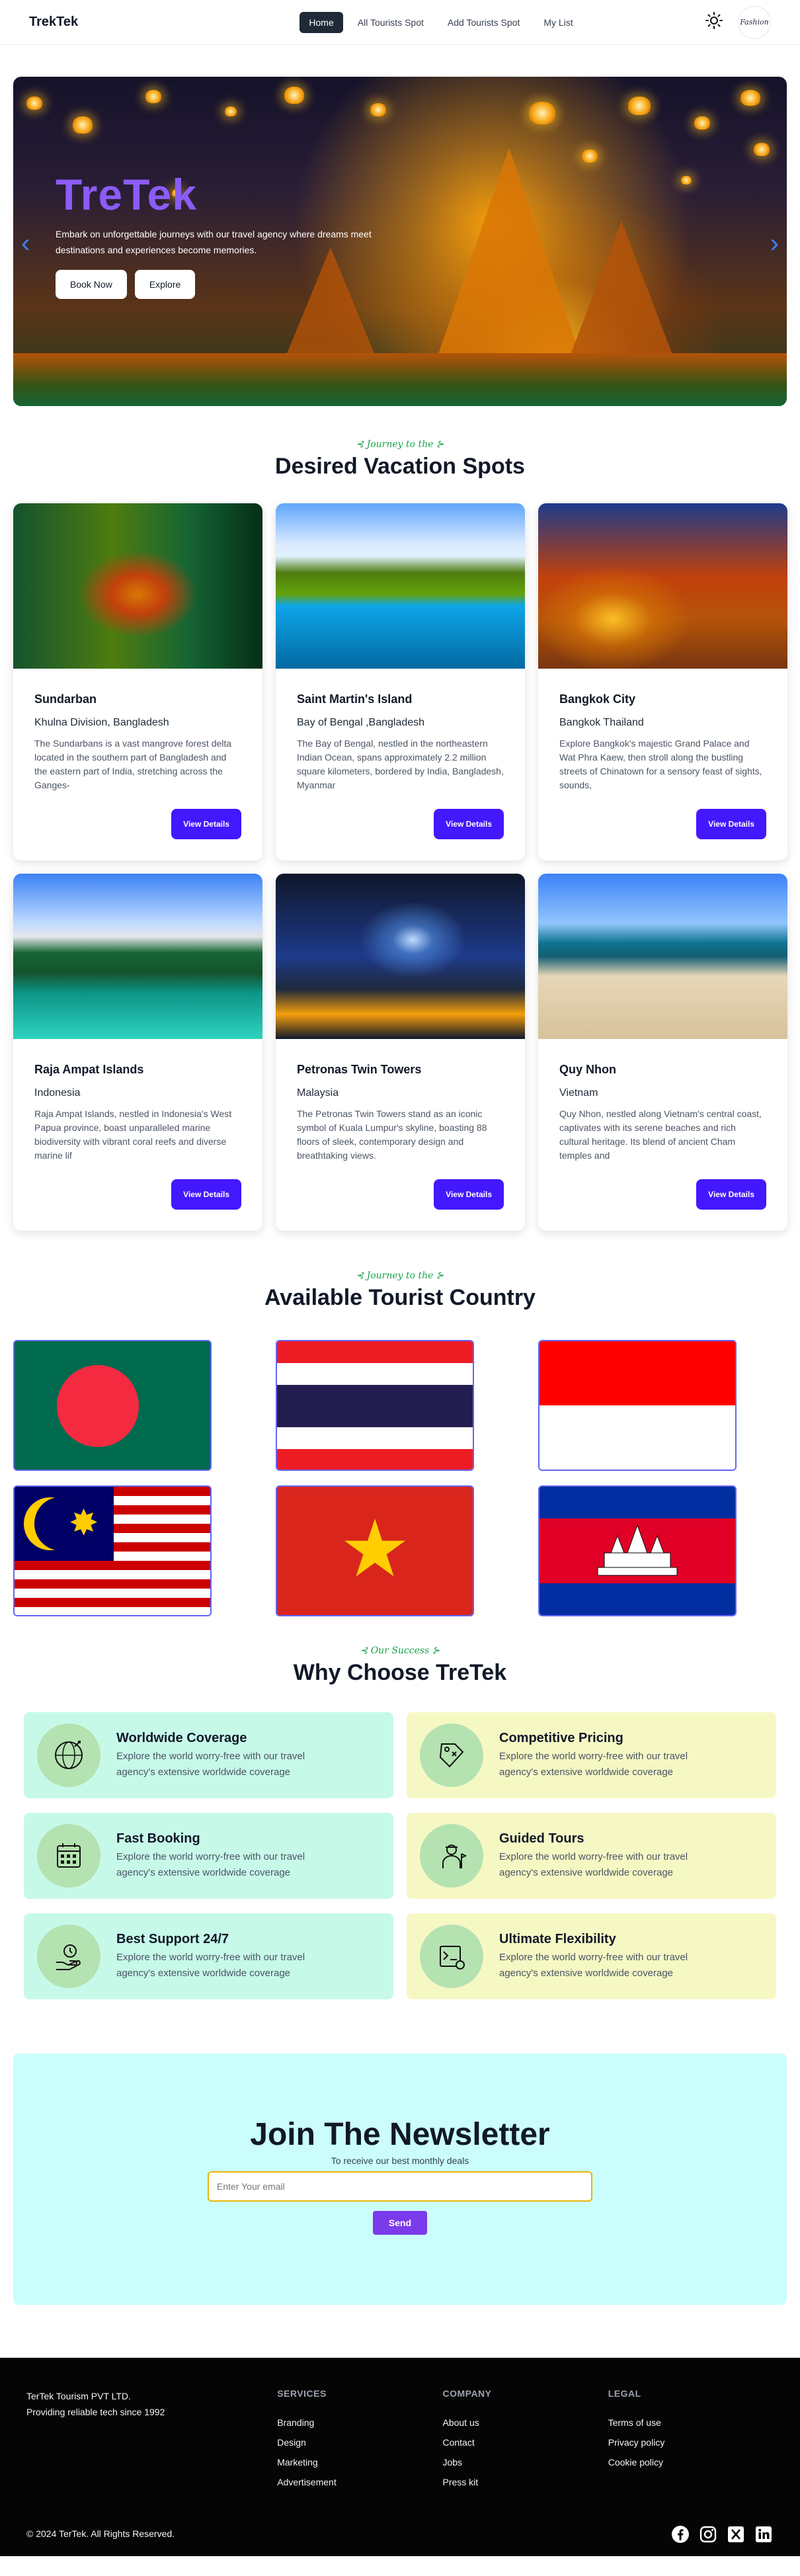  Describe the element at coordinates (451, 1956) in the screenshot. I see `flexibility-icon` at that location.